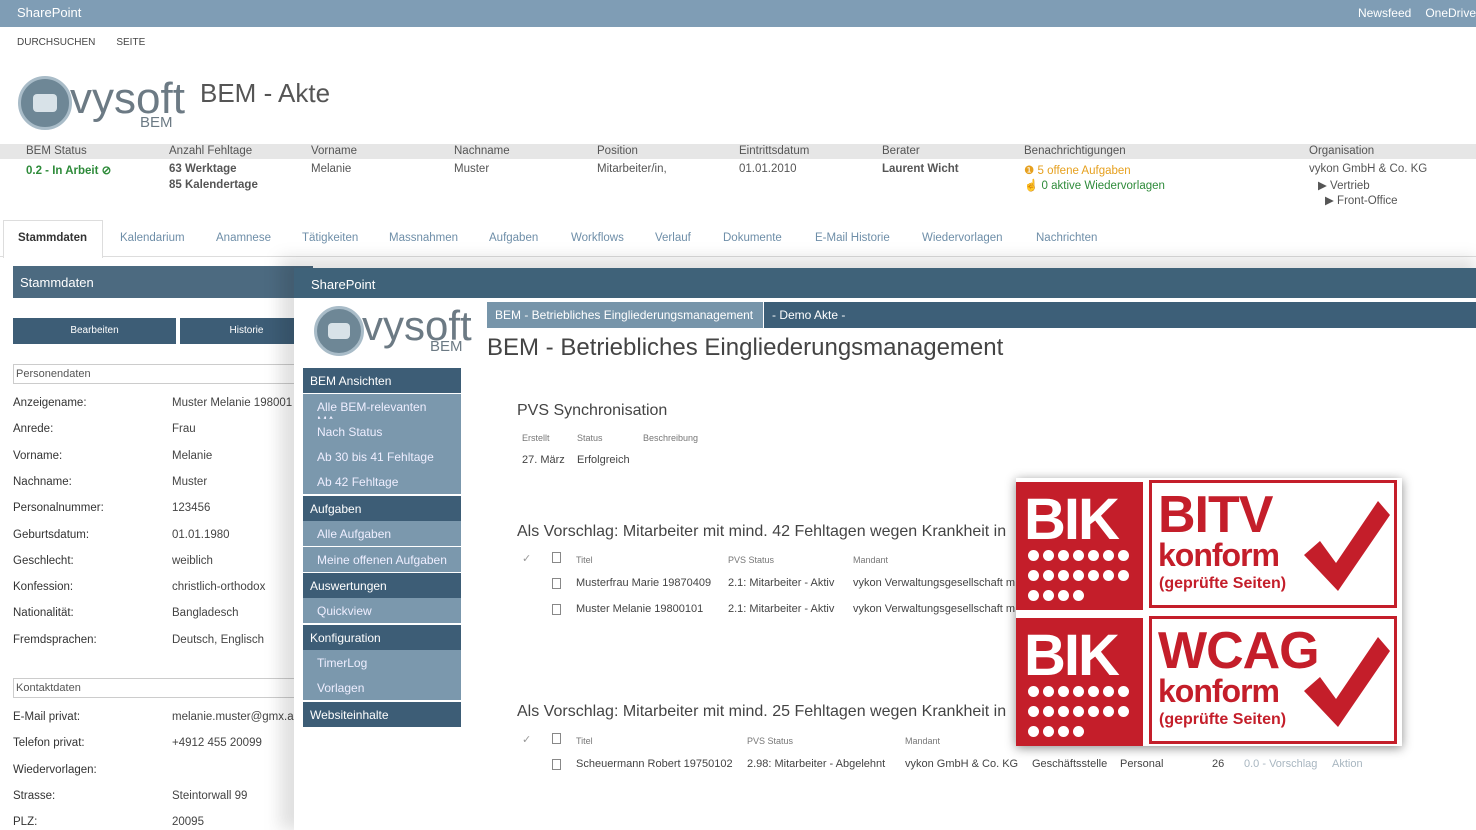 The image size is (1476, 830). Describe the element at coordinates (382, 534) in the screenshot. I see `nav-item: Alle Aufgaben` at that location.